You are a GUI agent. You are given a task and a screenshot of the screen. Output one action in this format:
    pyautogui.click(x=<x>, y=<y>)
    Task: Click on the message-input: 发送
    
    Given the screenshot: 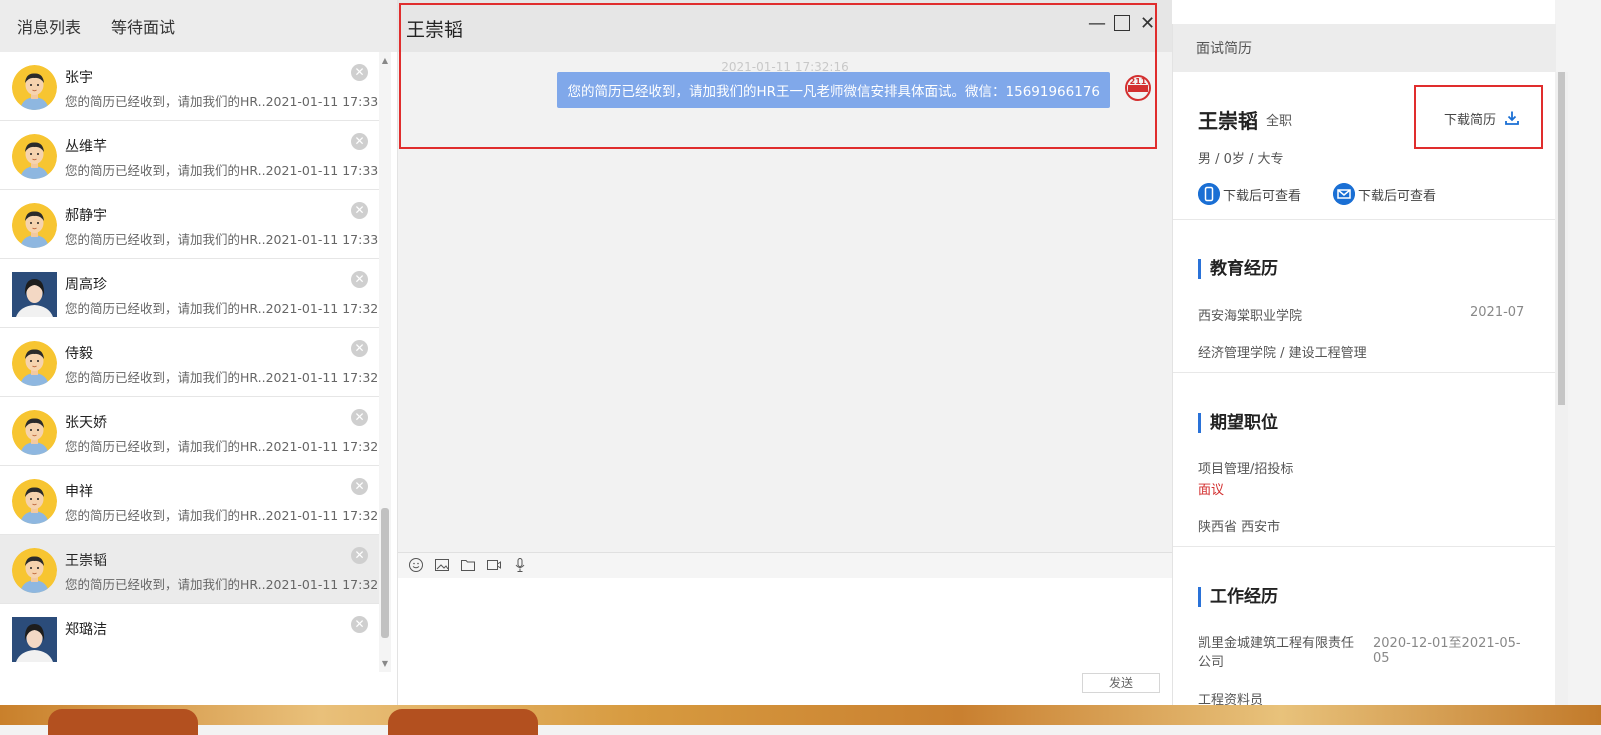 What is the action you would take?
    pyautogui.click(x=785, y=641)
    